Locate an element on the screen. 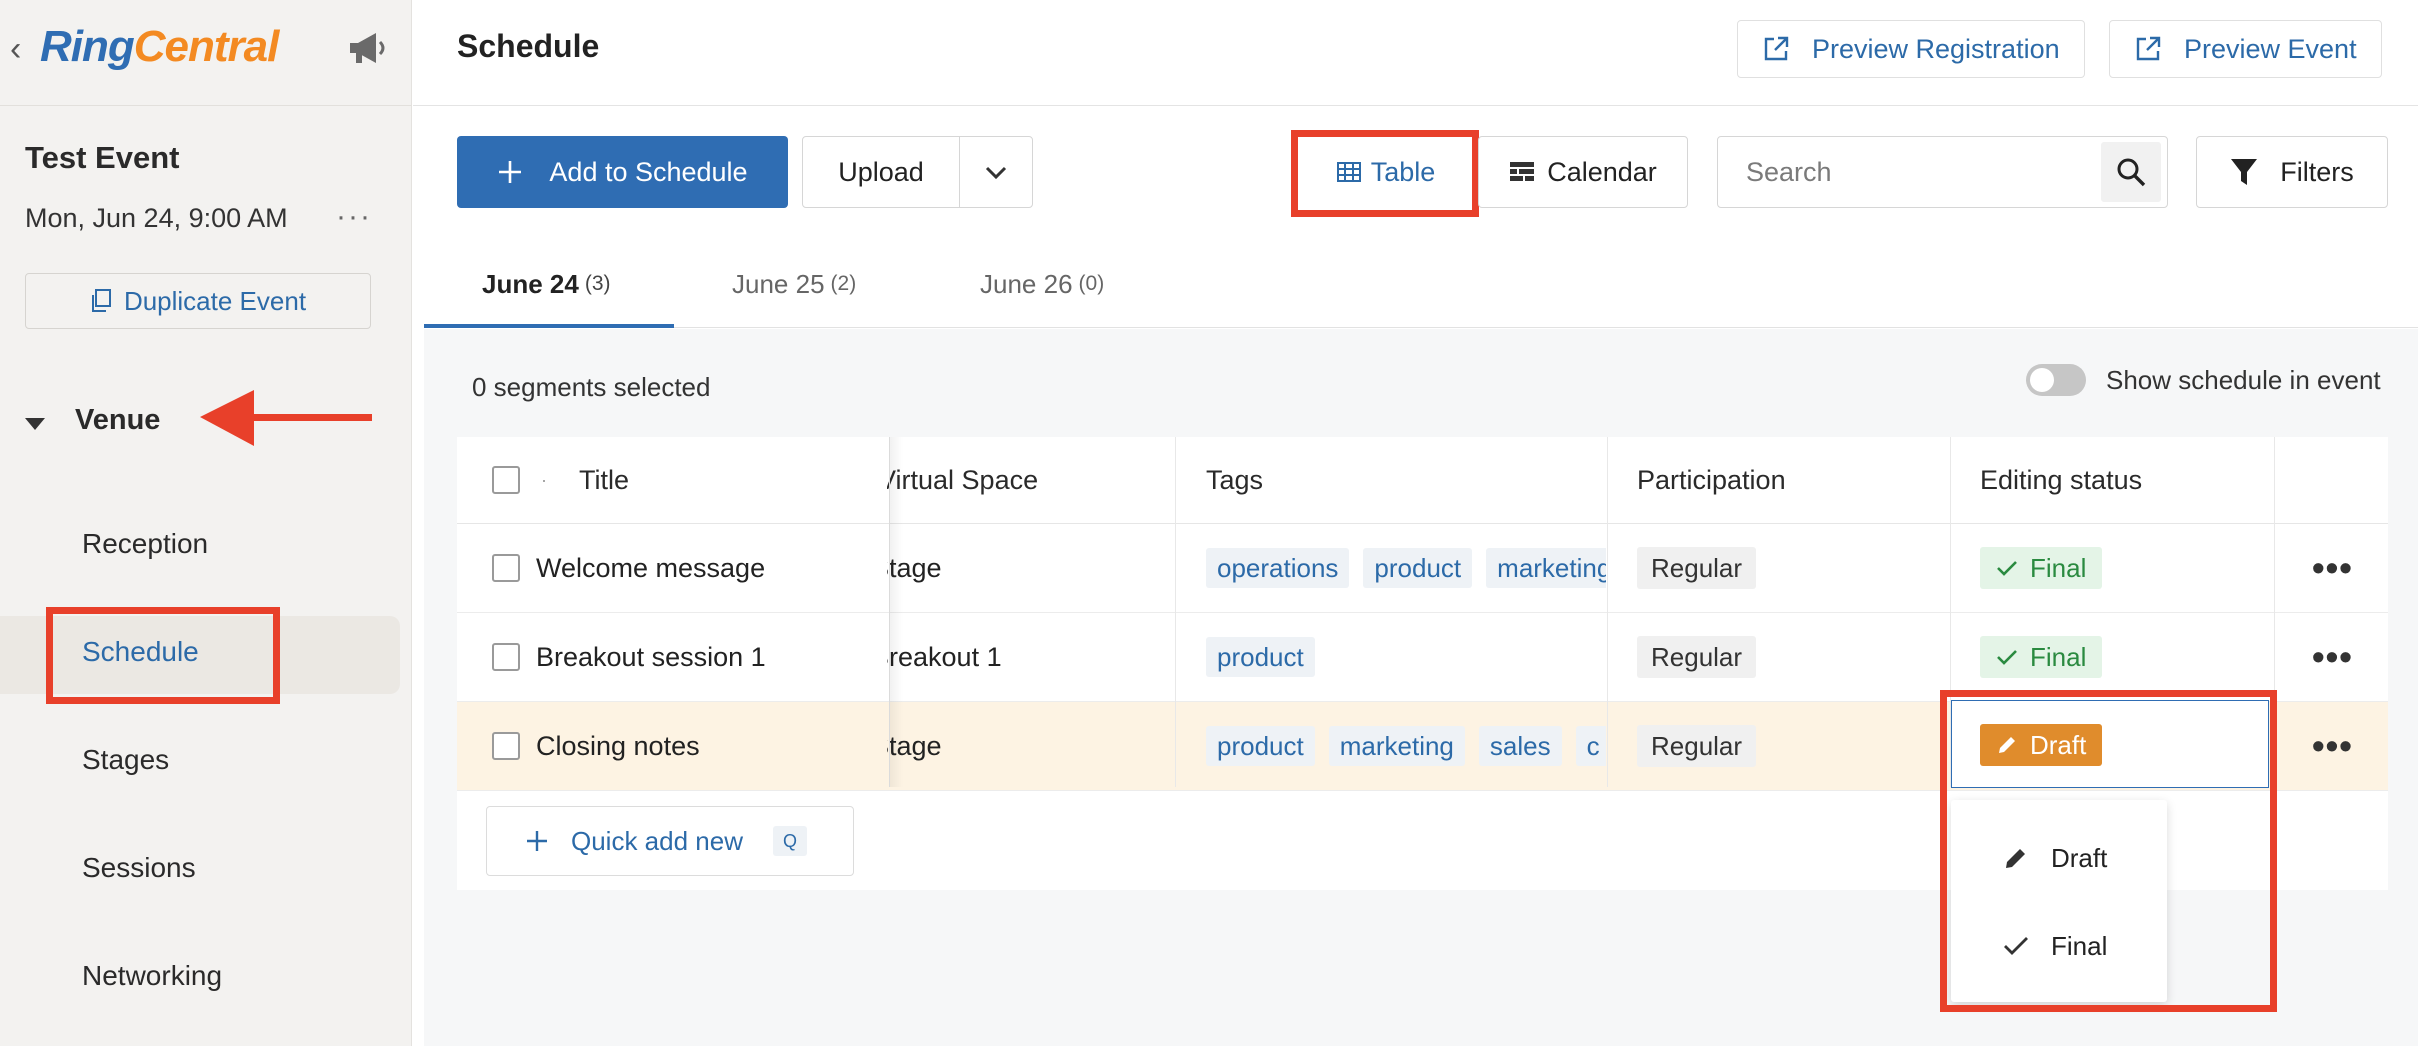  search-icon is located at coordinates (2131, 172).